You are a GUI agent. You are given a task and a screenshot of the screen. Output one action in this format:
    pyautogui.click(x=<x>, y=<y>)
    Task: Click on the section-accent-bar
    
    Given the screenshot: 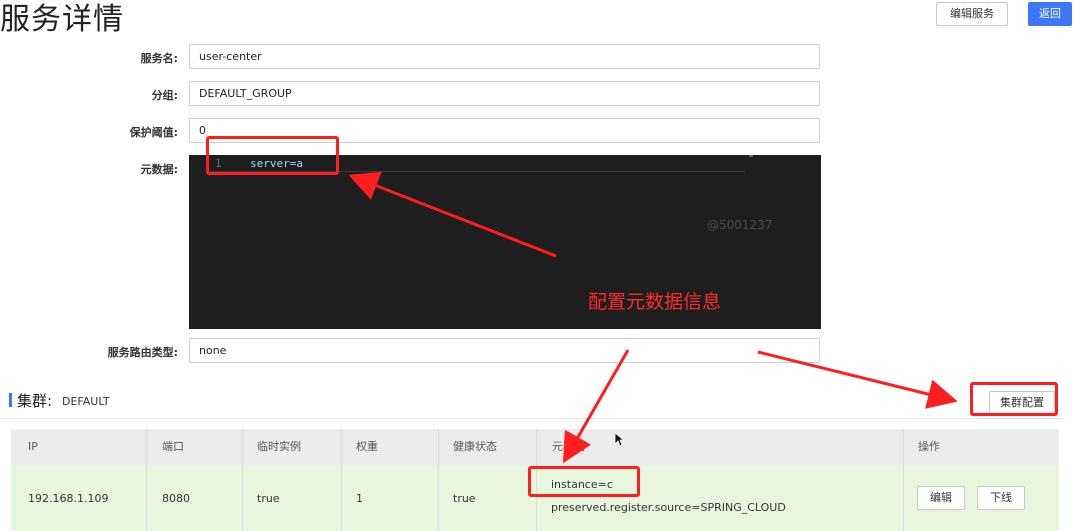 What is the action you would take?
    pyautogui.click(x=10, y=400)
    